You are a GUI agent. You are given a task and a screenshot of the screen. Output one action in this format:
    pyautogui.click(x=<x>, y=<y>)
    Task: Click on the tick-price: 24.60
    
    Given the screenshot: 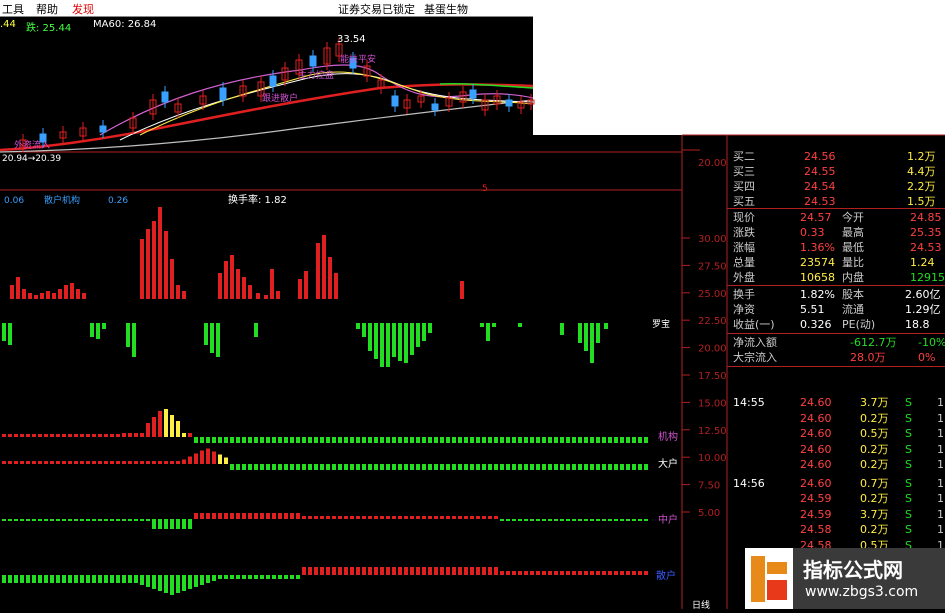 What is the action you would take?
    pyautogui.click(x=816, y=433)
    